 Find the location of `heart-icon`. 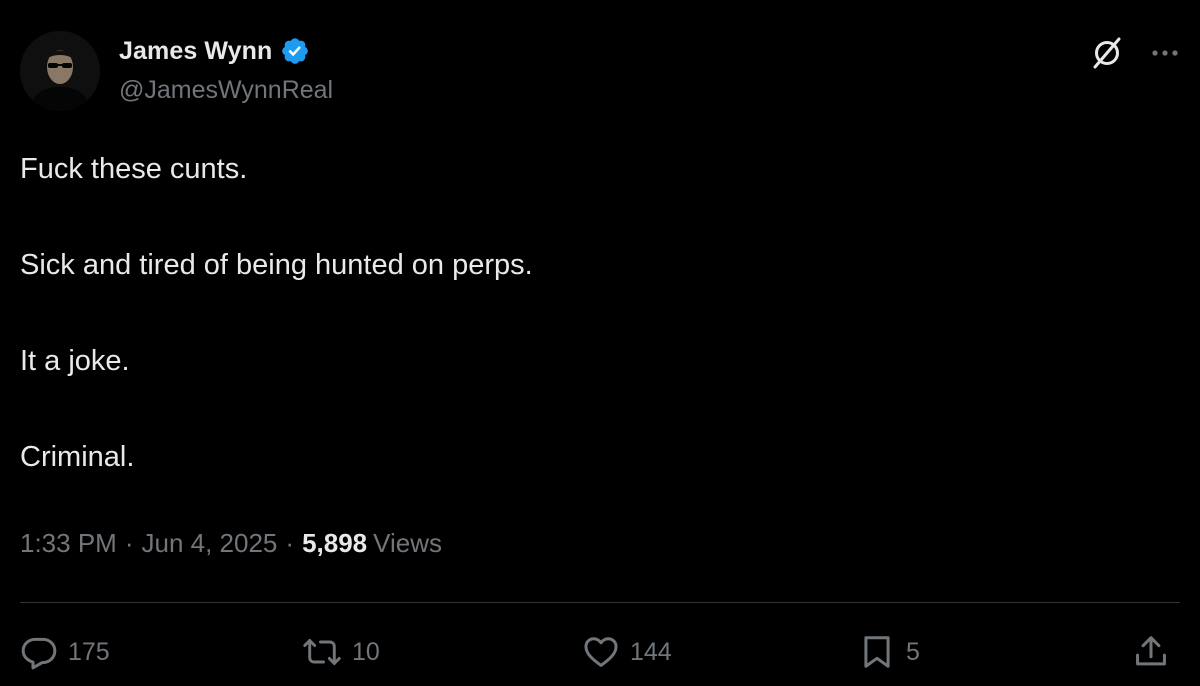

heart-icon is located at coordinates (601, 652).